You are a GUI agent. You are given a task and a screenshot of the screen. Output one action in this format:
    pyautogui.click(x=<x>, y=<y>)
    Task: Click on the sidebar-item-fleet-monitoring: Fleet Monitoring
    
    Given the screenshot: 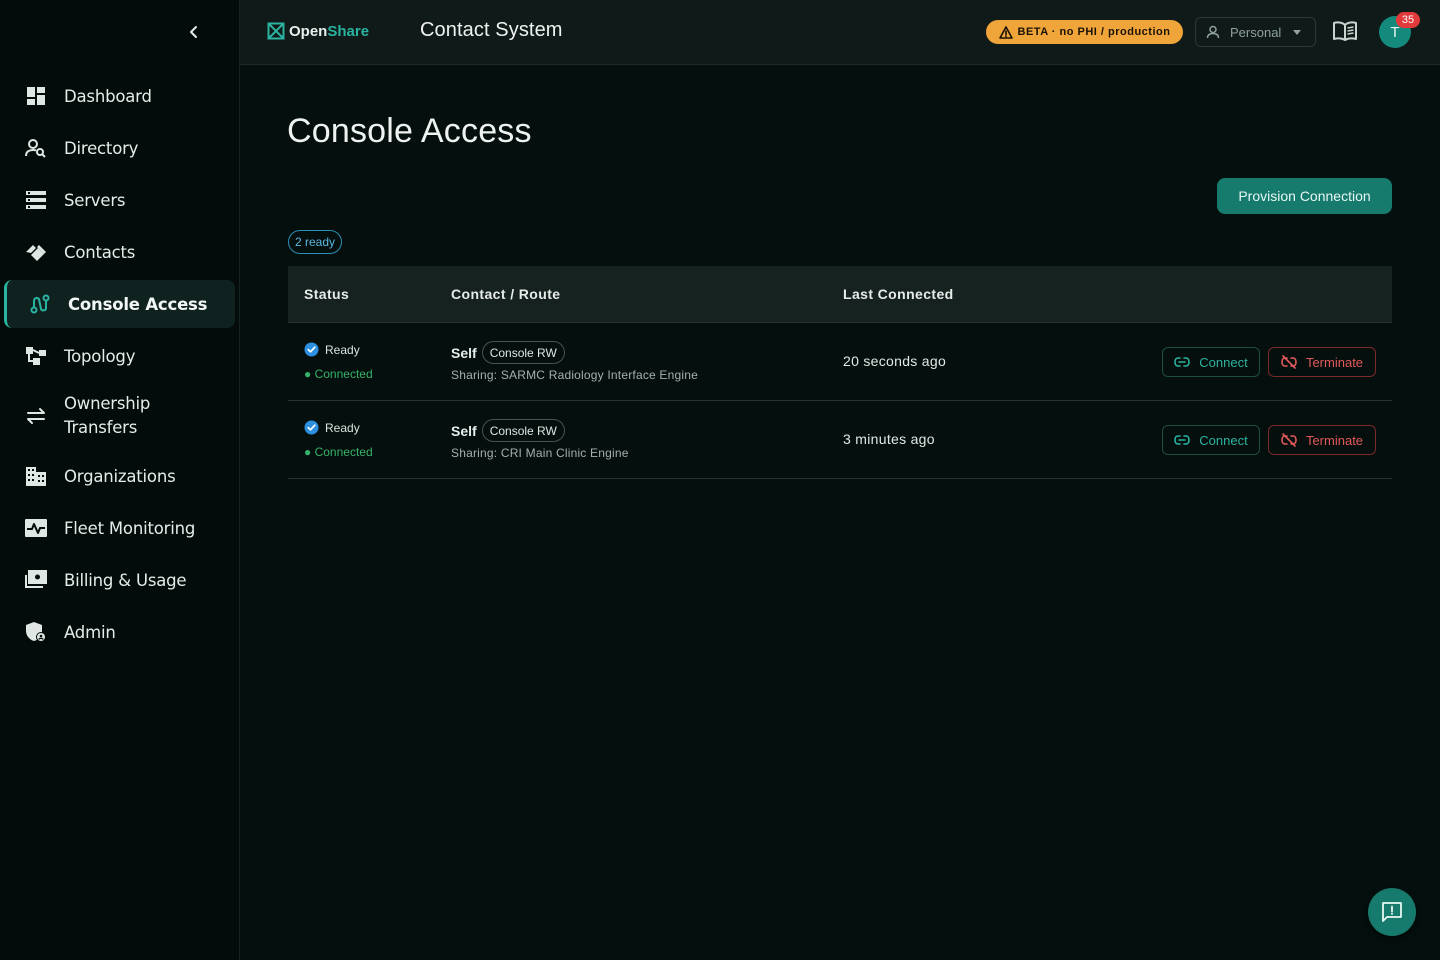 What is the action you would take?
    pyautogui.click(x=119, y=528)
    